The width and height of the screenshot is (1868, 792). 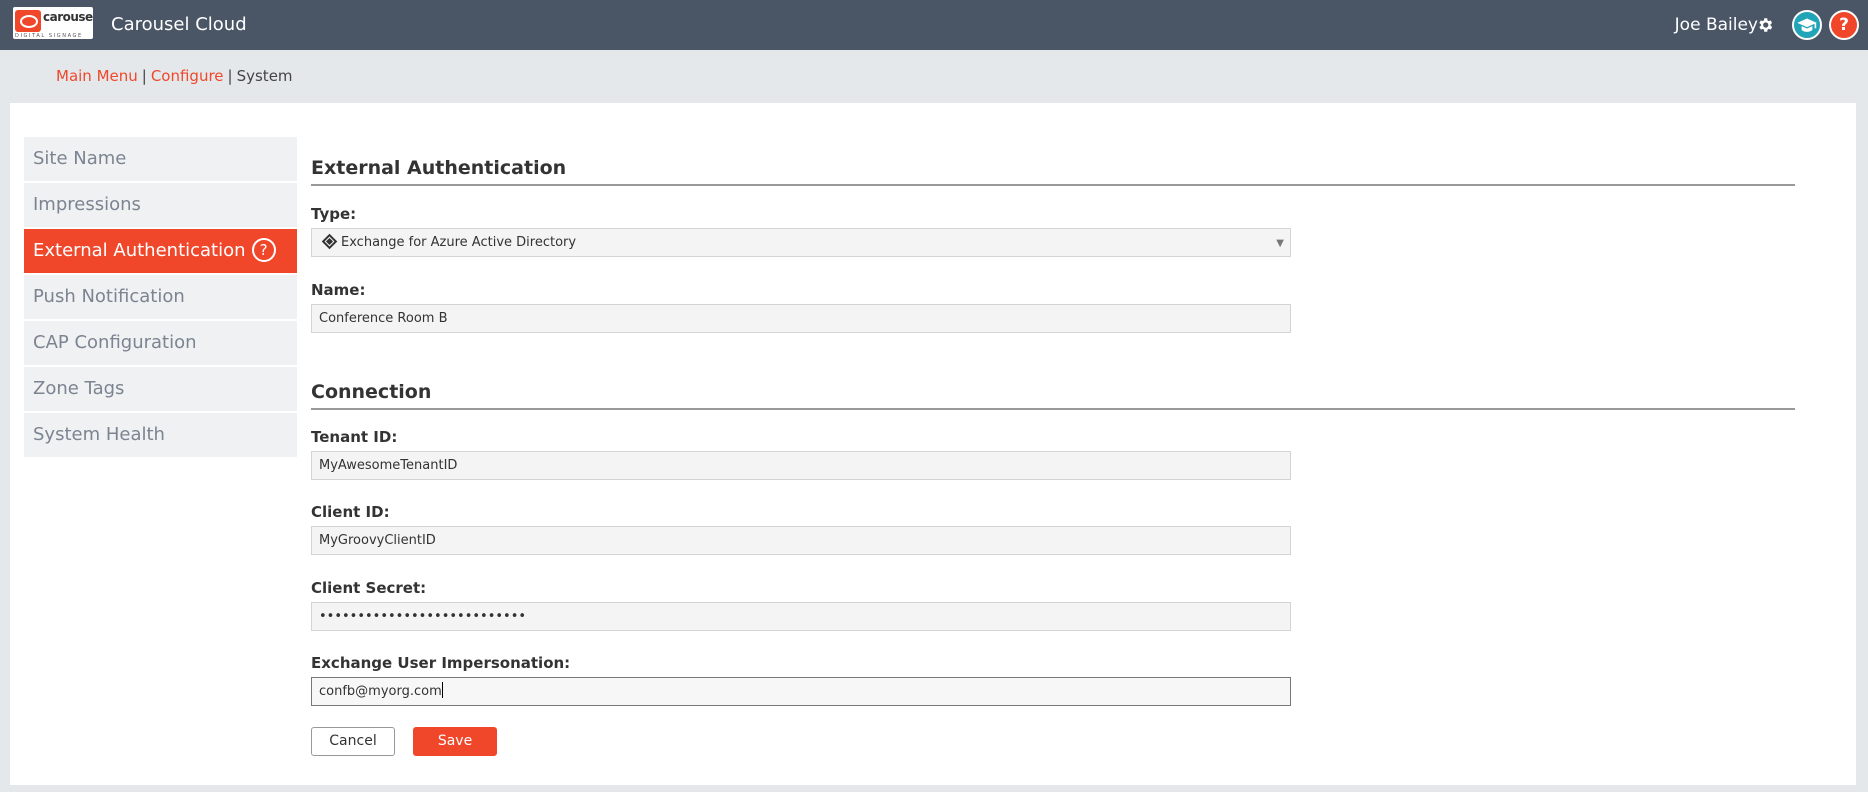 I want to click on sidebar-item-system-health: System Health, so click(x=160, y=435).